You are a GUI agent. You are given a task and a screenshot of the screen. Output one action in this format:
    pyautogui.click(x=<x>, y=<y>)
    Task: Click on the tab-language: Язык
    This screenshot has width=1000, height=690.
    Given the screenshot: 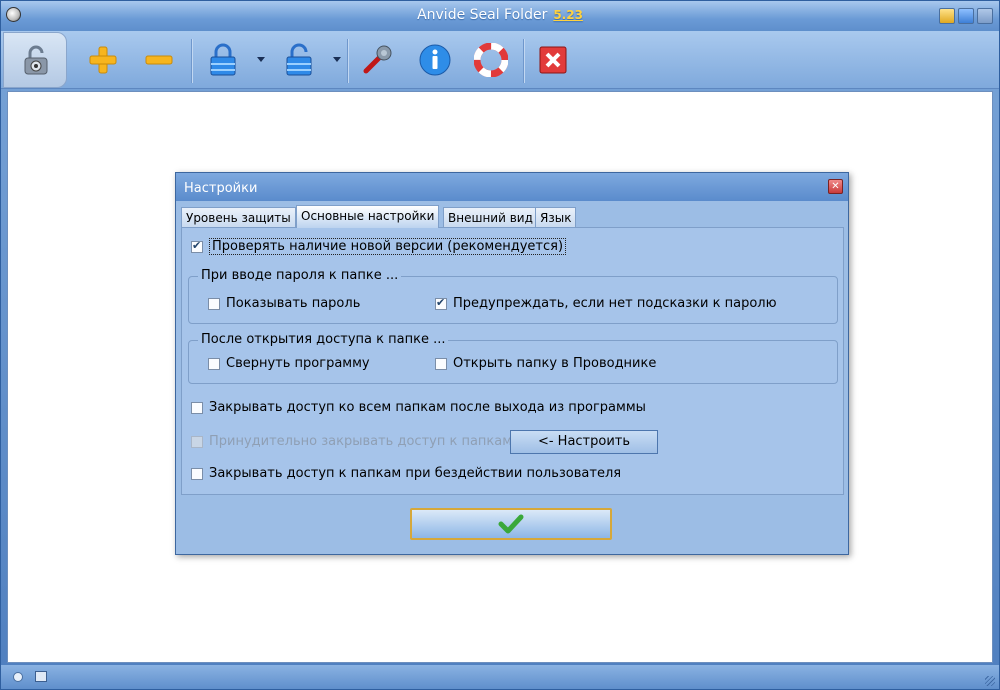 What is the action you would take?
    pyautogui.click(x=556, y=217)
    